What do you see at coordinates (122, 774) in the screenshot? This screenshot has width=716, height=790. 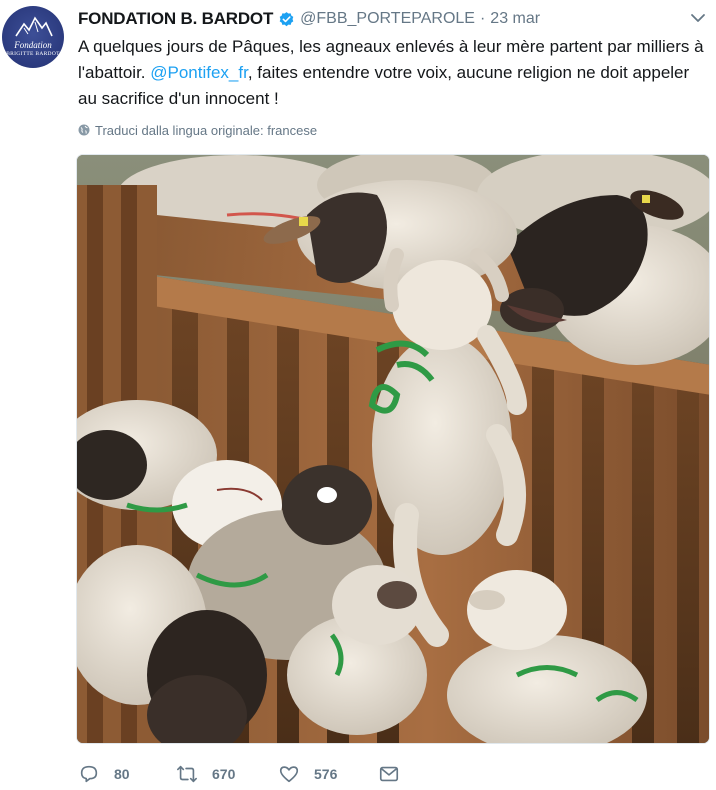 I see `reply-count: 80` at bounding box center [122, 774].